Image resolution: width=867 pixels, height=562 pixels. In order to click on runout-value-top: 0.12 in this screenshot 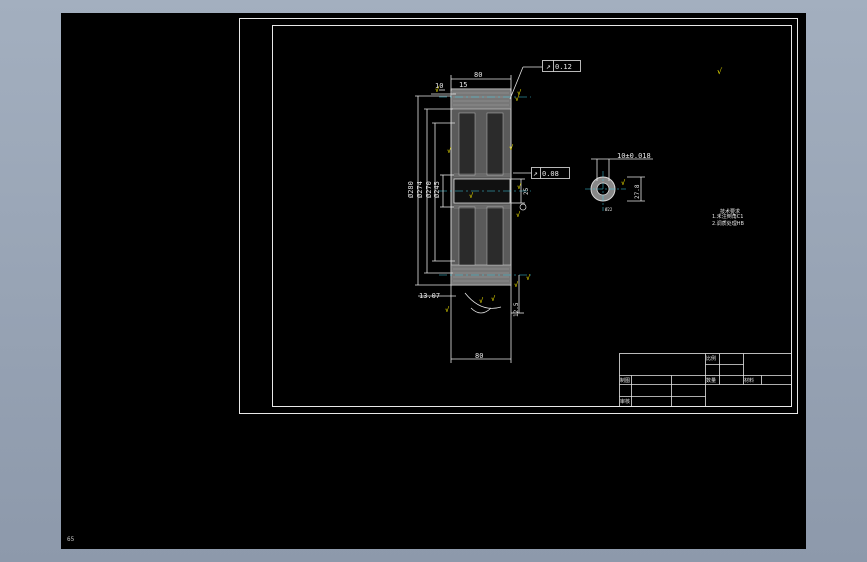, I will do `click(563, 67)`.